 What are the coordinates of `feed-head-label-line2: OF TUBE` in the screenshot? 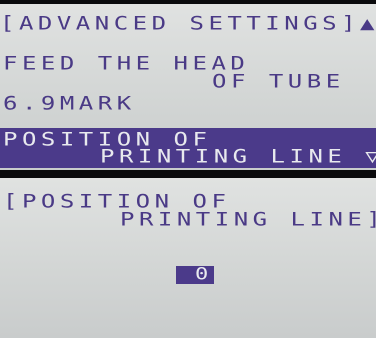 It's located at (278, 81).